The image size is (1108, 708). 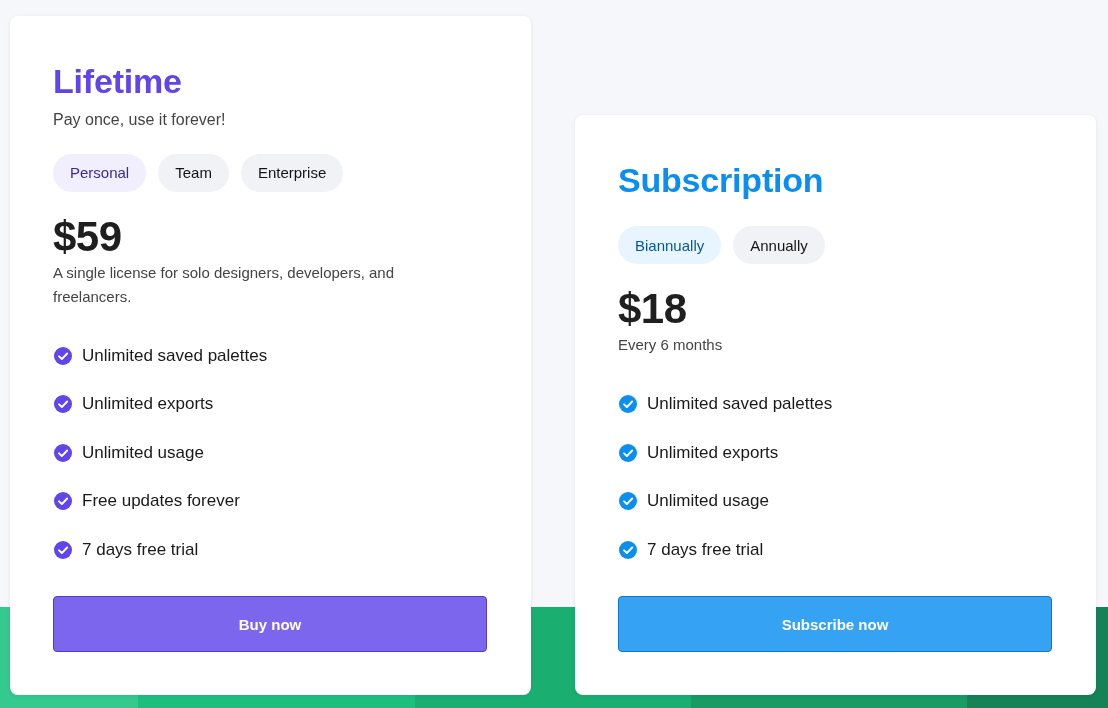 What do you see at coordinates (161, 501) in the screenshot?
I see `feature-text: Free updates forever` at bounding box center [161, 501].